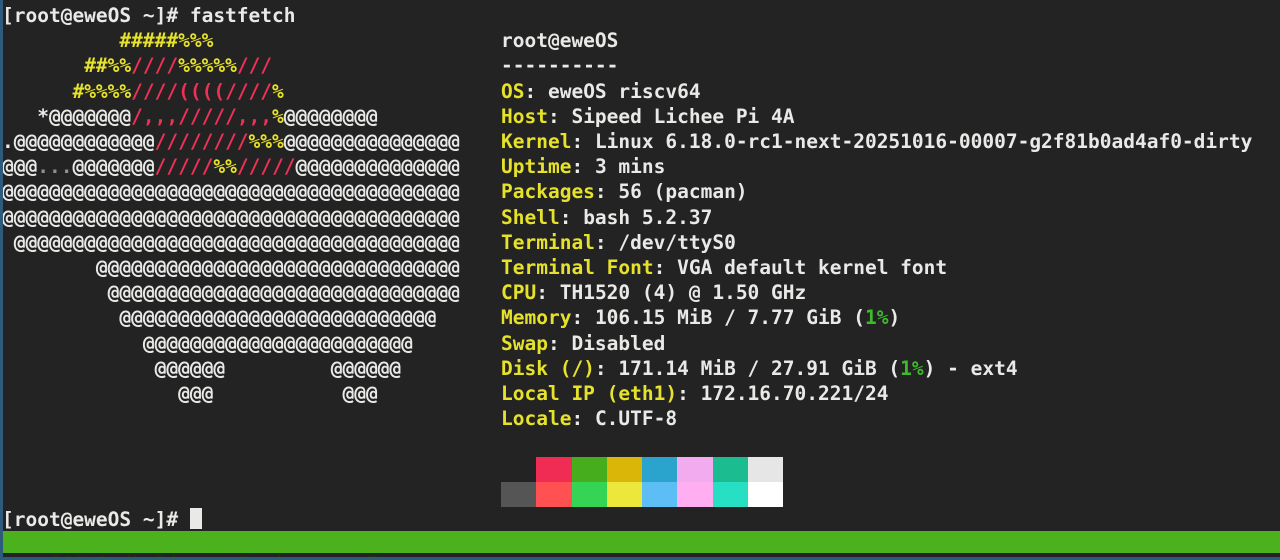 The width and height of the screenshot is (1280, 560). What do you see at coordinates (683, 116) in the screenshot?
I see `text-segment: Sipeed Lichee Pi 4A` at bounding box center [683, 116].